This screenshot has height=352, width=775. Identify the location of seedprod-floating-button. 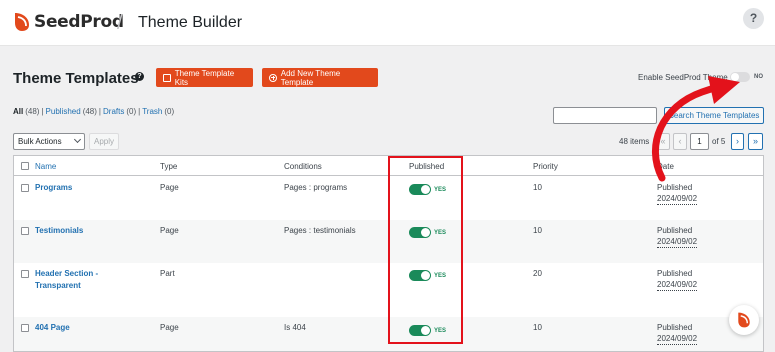
(744, 320).